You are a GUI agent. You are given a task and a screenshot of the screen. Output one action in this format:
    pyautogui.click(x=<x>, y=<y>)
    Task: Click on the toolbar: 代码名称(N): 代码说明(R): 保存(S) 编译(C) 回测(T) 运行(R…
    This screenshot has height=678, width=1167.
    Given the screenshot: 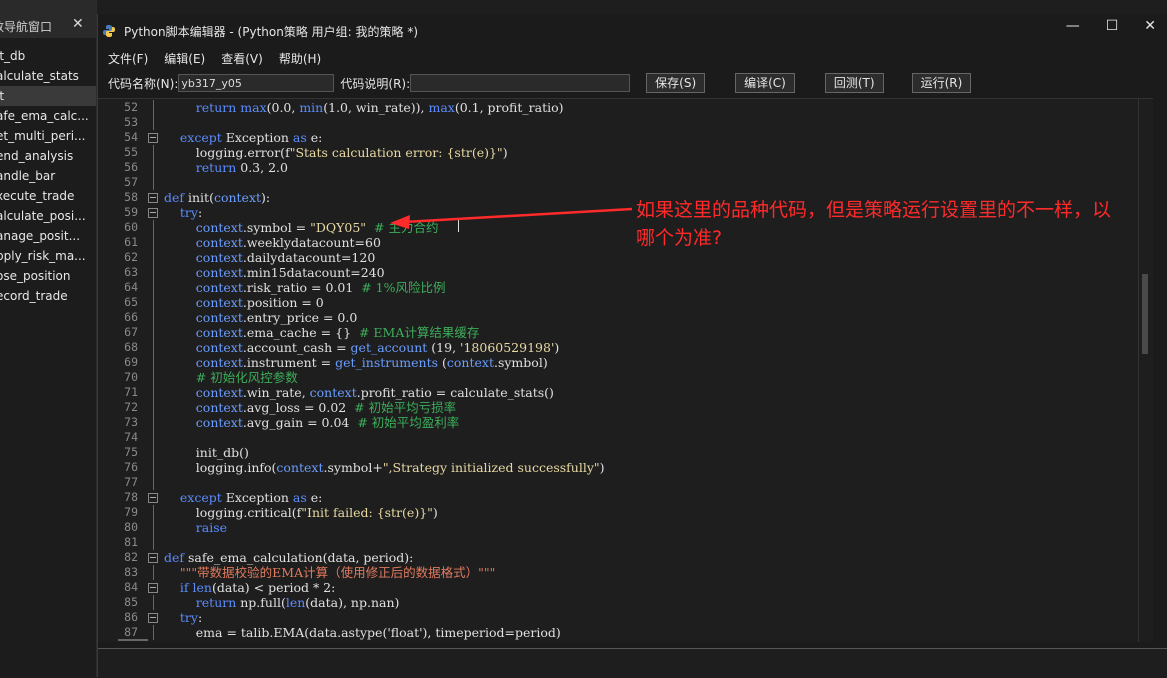 What is the action you would take?
    pyautogui.click(x=632, y=83)
    